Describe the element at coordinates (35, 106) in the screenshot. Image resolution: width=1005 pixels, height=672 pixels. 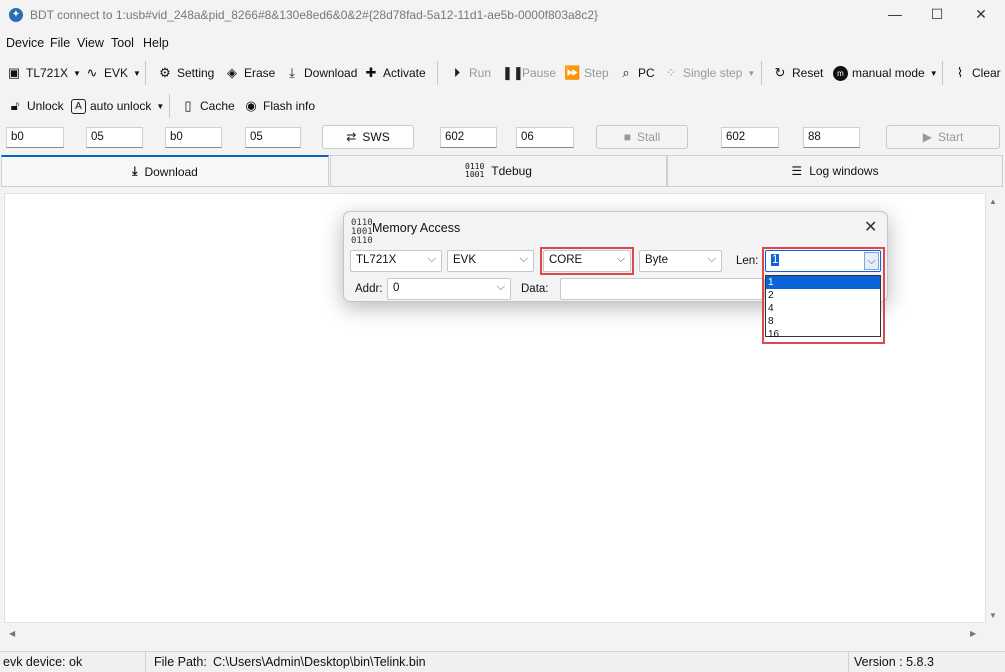
I see `unlock-button: 🔓︎ Unlock` at that location.